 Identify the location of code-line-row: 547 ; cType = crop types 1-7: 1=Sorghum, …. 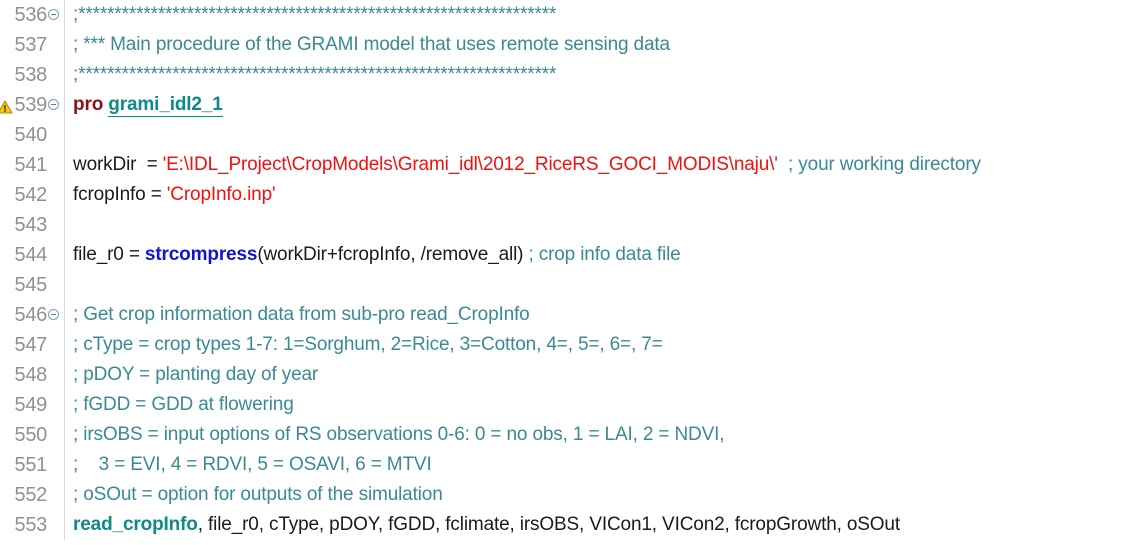
(572, 345).